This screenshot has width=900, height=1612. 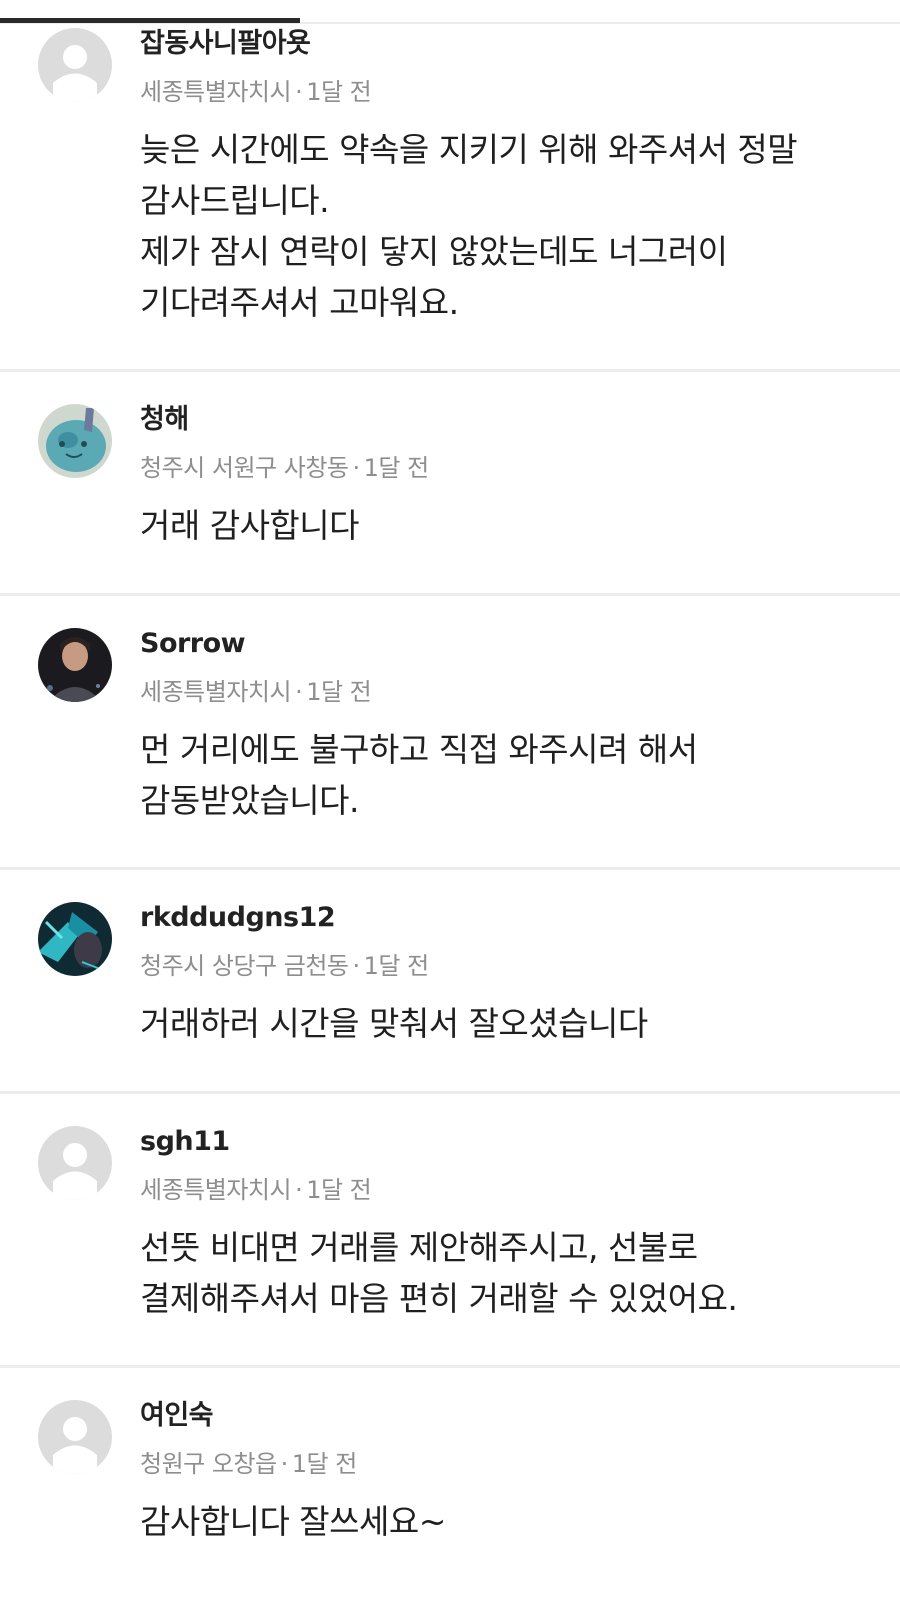 I want to click on reviewer-nickname: Sorrow, so click(x=520, y=644).